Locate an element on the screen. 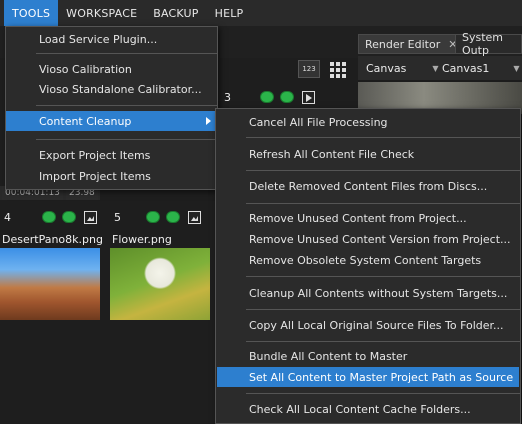 This screenshot has height=424, width=522. menu-tools: TOOLS is located at coordinates (31, 13).